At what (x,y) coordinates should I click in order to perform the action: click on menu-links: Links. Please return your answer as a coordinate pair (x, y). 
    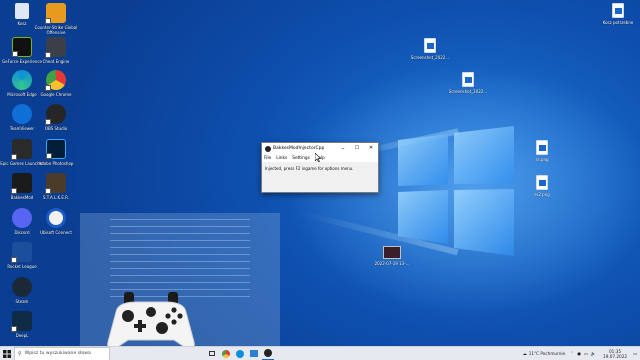
    Looking at the image, I should click on (281, 158).